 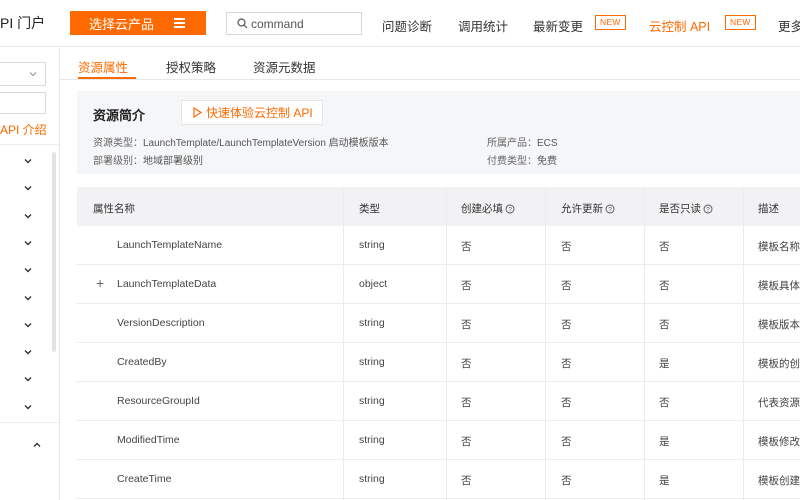 I want to click on nav-more: 更多, so click(x=789, y=25).